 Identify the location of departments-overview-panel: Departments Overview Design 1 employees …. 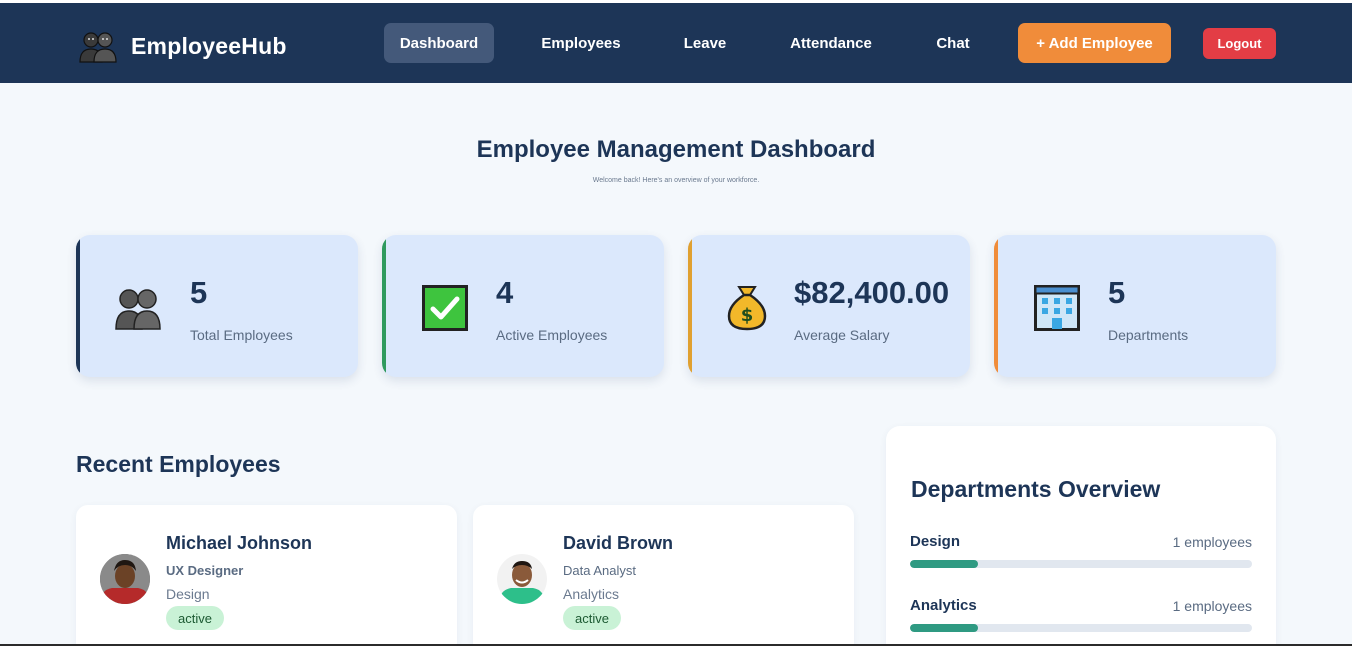
(1081, 536).